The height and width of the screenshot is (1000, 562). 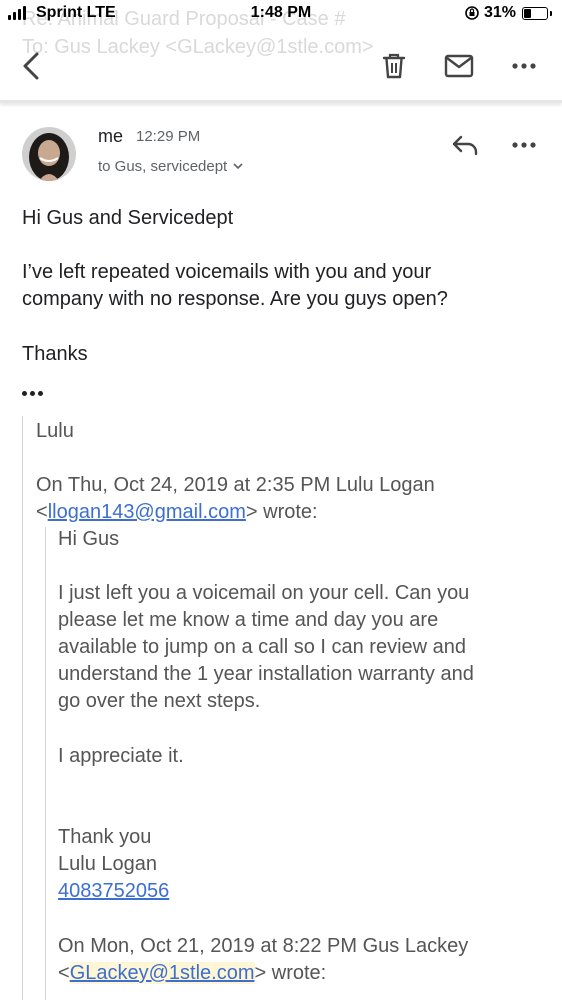 I want to click on sender-avatar, so click(x=49, y=154).